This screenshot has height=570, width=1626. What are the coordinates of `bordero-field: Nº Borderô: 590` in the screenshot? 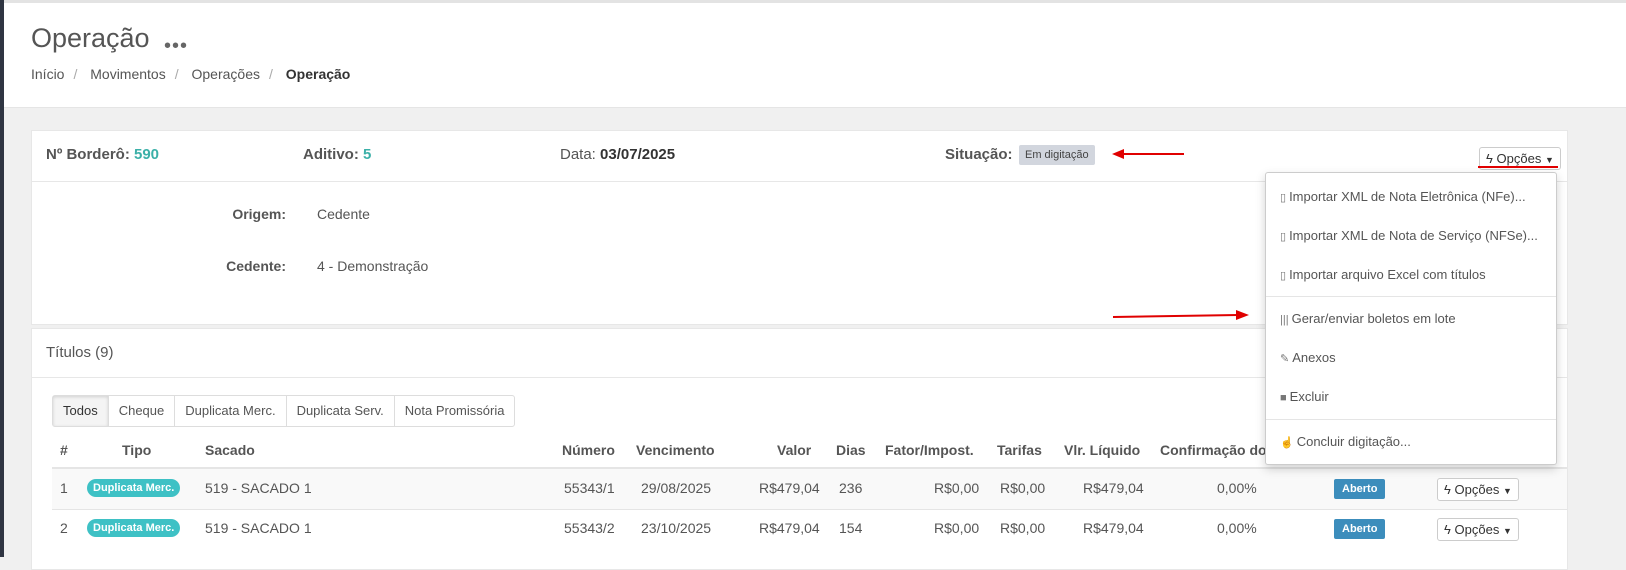 It's located at (102, 154).